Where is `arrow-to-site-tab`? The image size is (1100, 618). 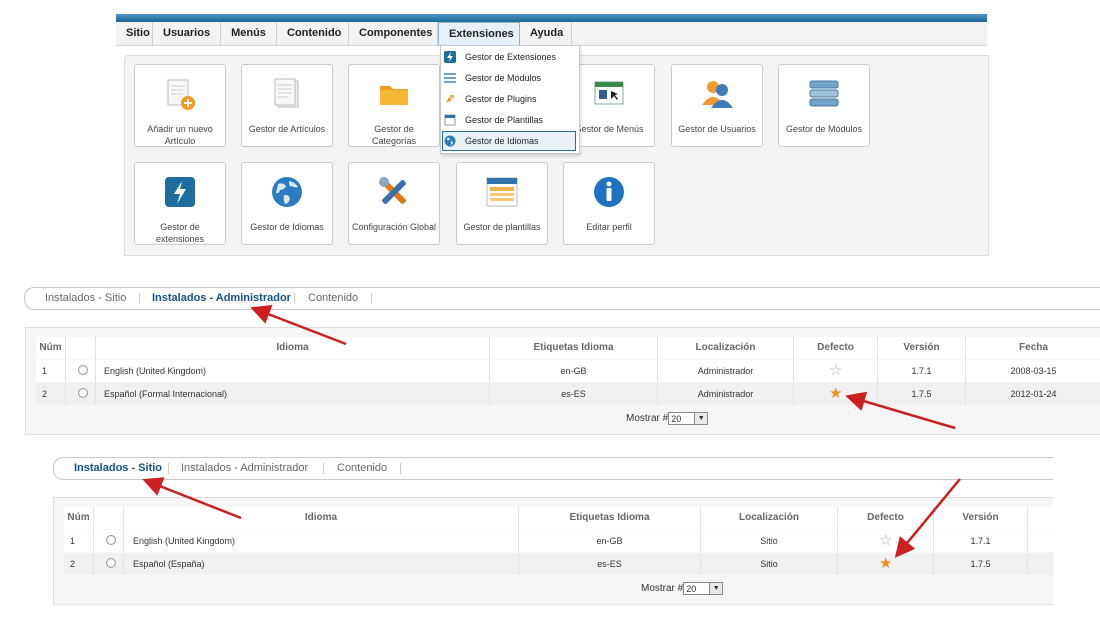 arrow-to-site-tab is located at coordinates (192, 498).